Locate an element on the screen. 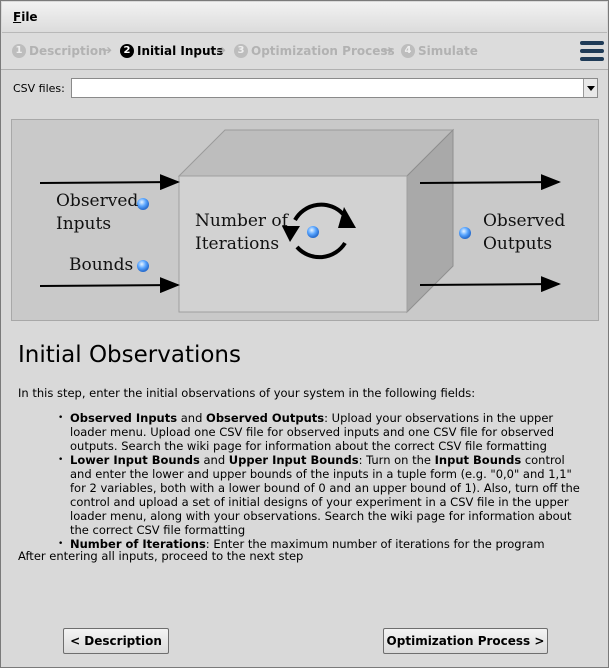  observed-outputs-label: Observed Outputs is located at coordinates (524, 232).